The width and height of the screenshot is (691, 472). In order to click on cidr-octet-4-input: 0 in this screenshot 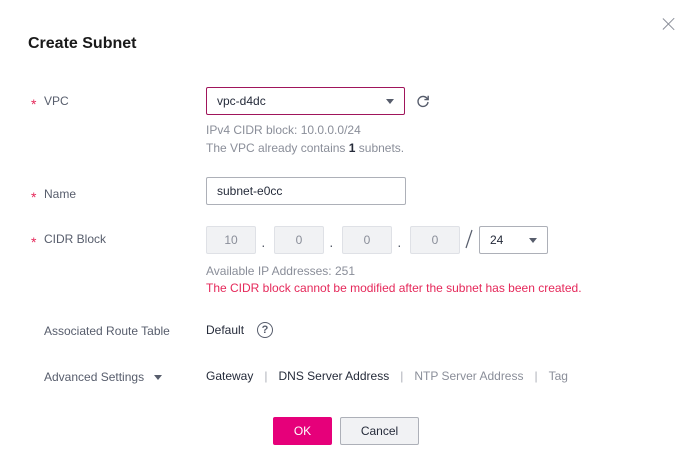, I will do `click(435, 240)`.